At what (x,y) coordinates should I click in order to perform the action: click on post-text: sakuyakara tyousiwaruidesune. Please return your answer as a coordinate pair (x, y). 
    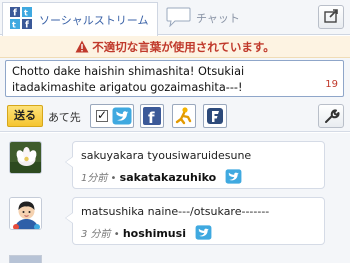
    Looking at the image, I should click on (166, 155).